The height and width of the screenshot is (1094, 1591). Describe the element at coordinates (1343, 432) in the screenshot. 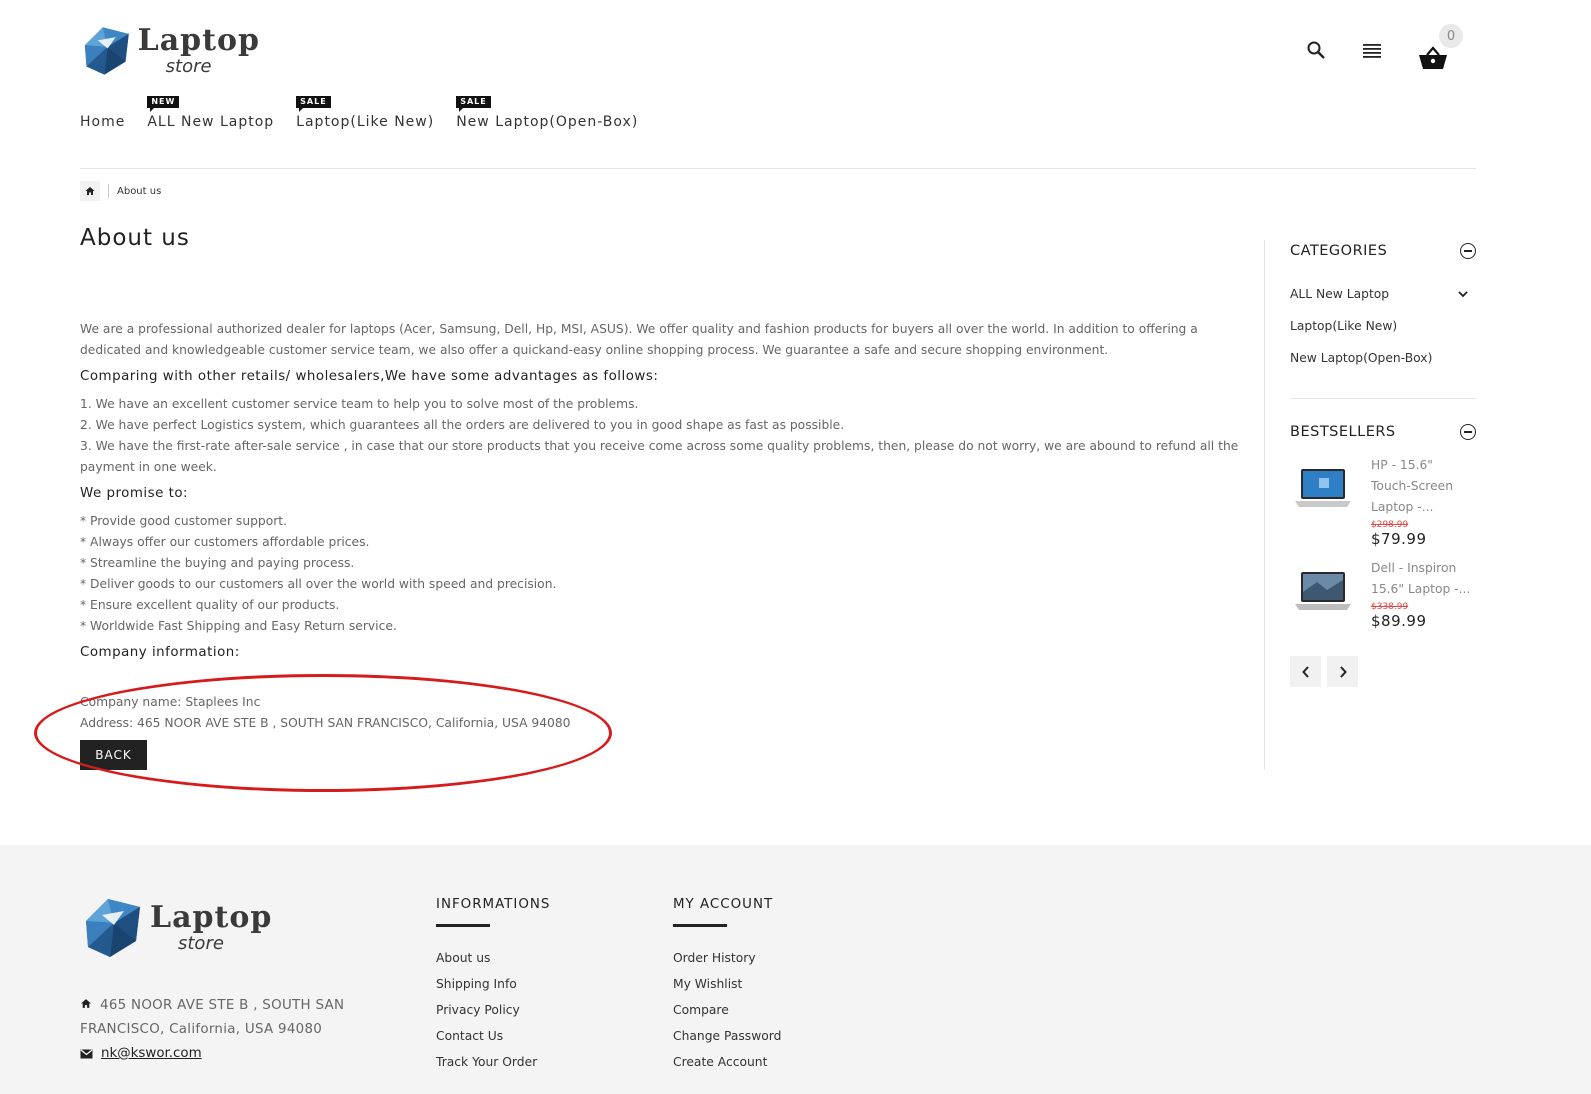

I see `bestsellers-title: BESTSELLERS` at that location.